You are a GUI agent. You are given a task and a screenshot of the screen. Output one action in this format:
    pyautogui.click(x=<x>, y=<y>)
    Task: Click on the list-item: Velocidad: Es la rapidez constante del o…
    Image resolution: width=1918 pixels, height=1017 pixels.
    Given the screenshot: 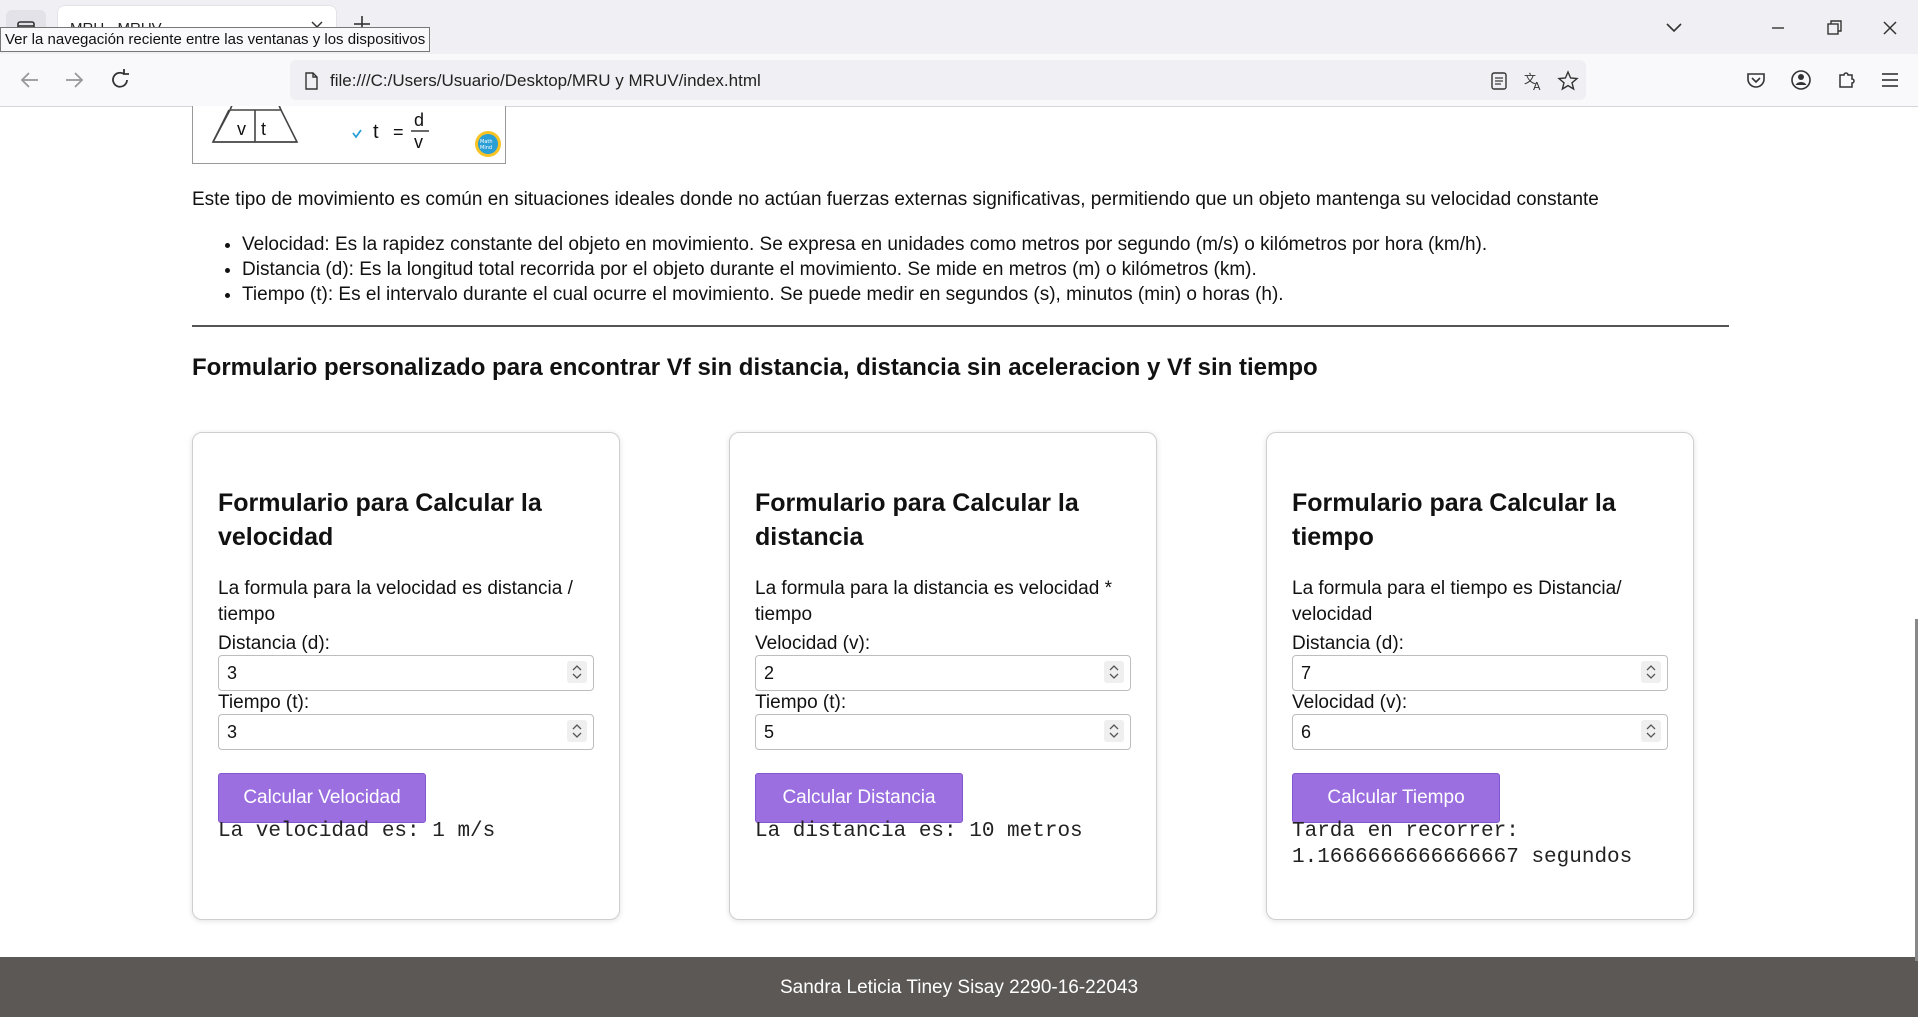 What is the action you would take?
    pyautogui.click(x=864, y=244)
    